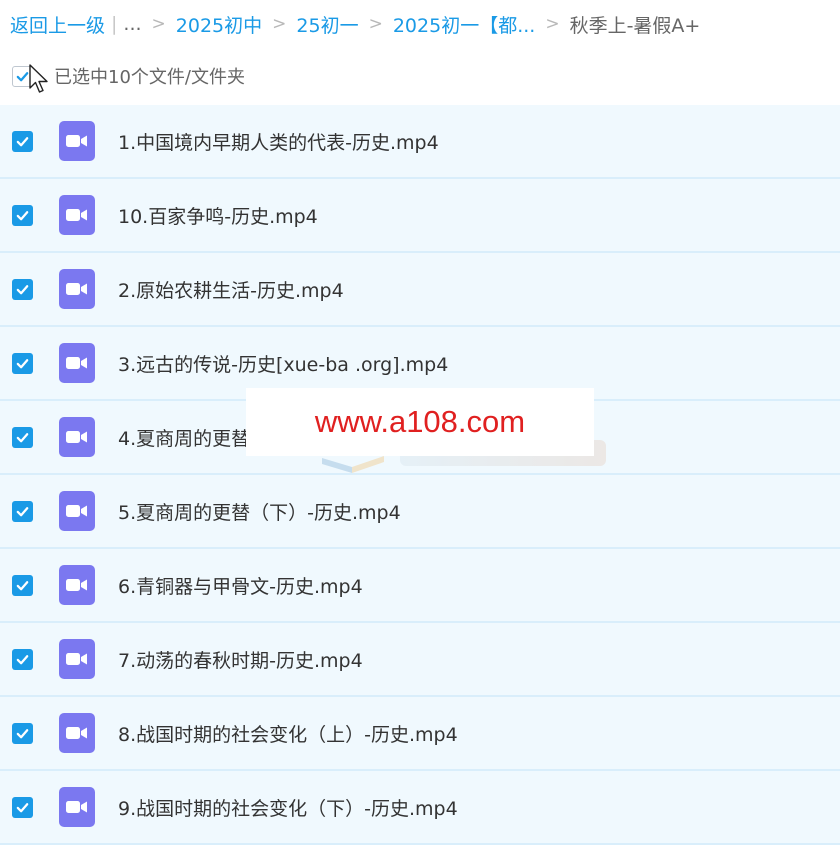  Describe the element at coordinates (240, 660) in the screenshot. I see `file-name: 7.动荡的春秋时期-历史.mp4` at that location.